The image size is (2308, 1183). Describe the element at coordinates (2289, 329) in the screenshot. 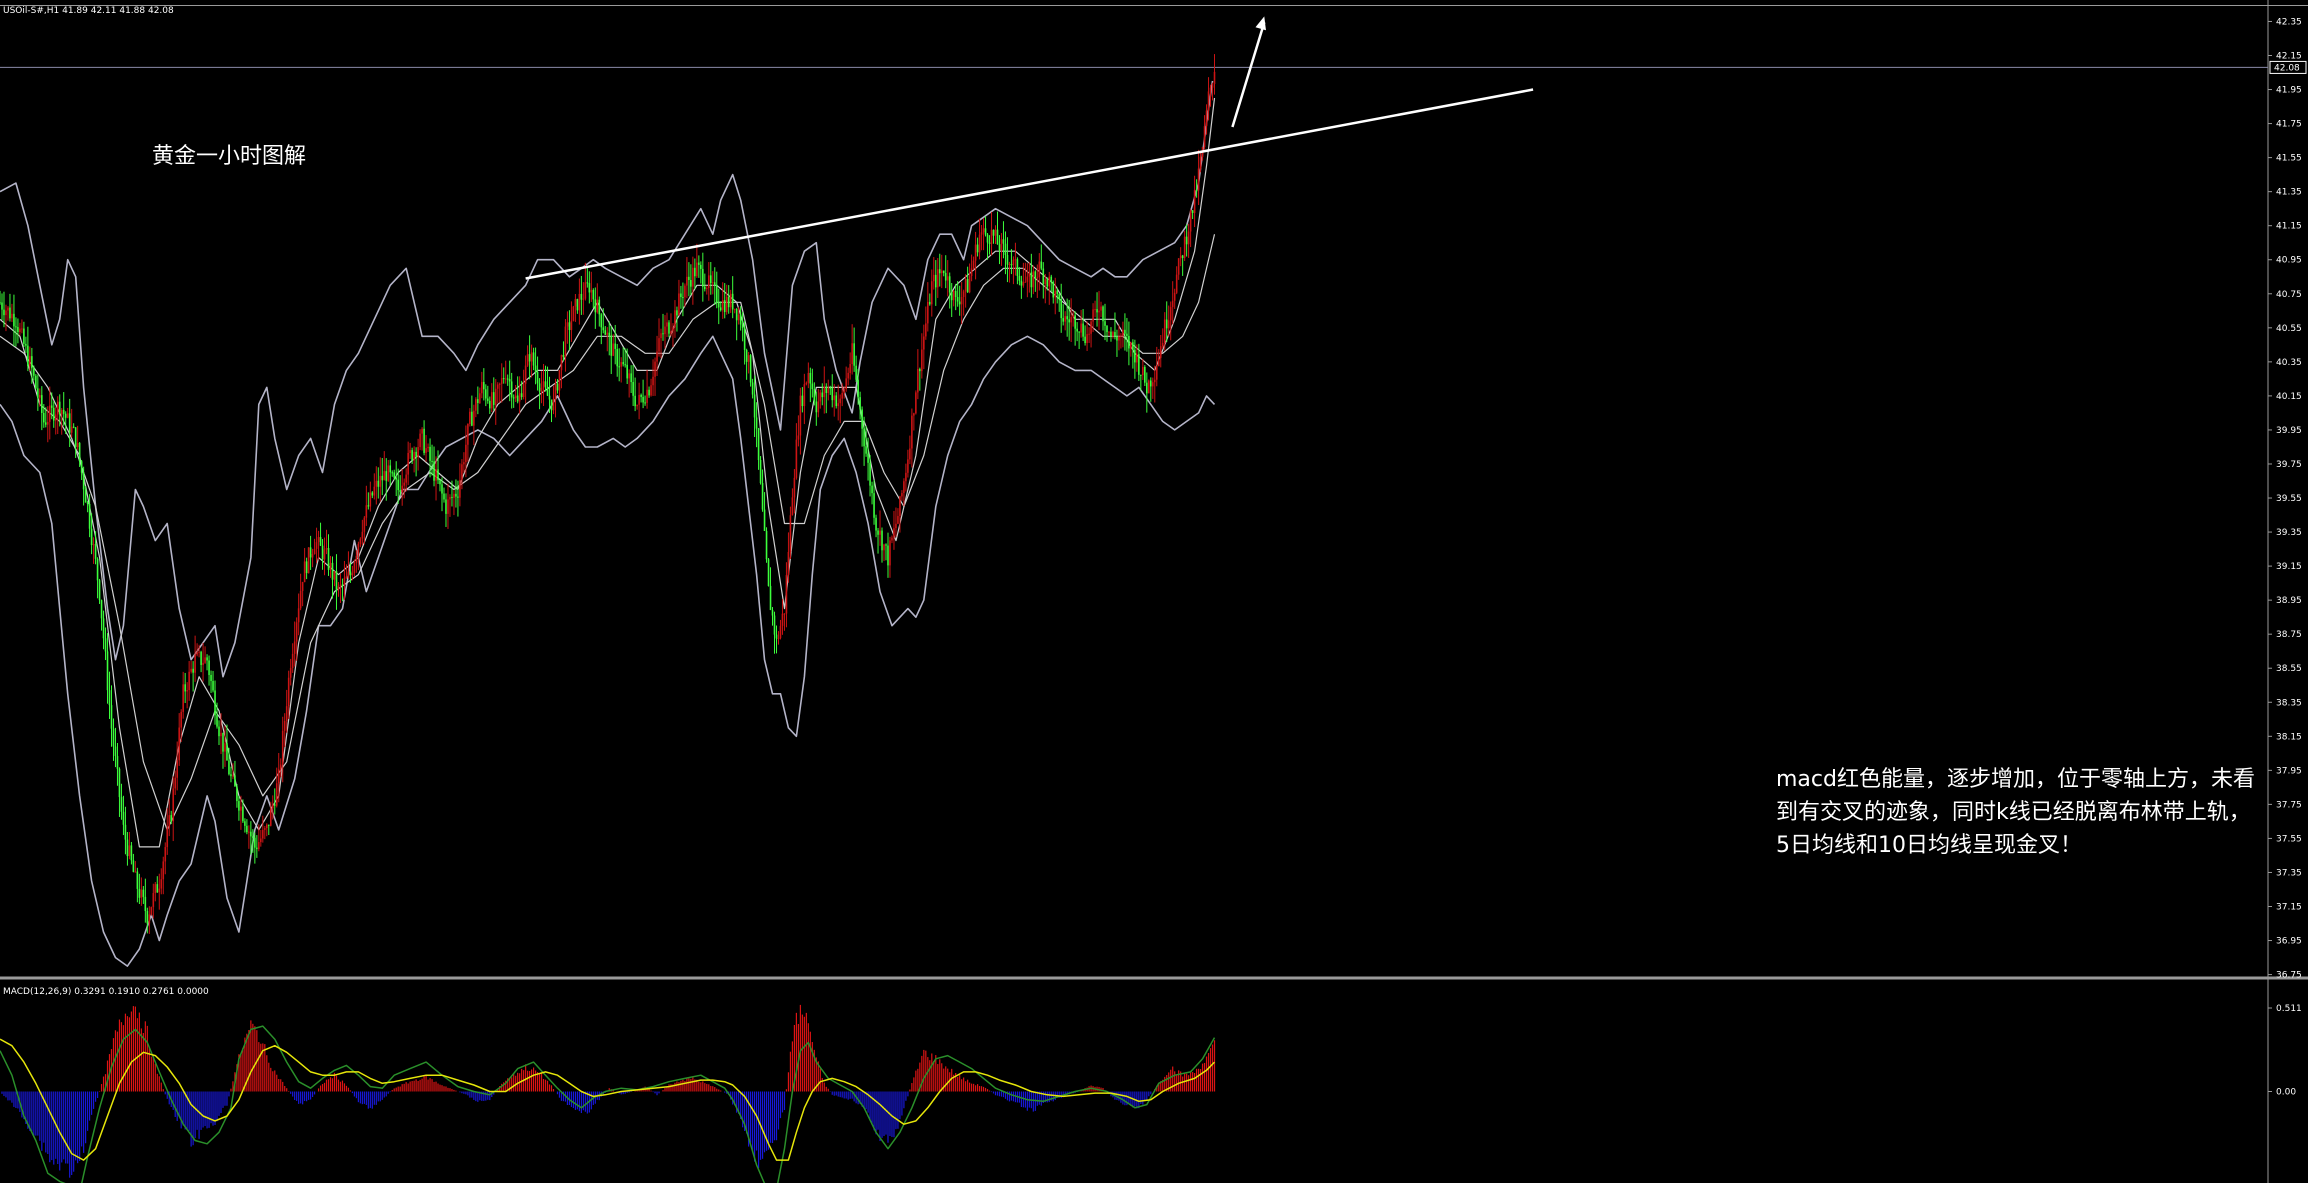

I see `price-tick-label: 40.55` at that location.